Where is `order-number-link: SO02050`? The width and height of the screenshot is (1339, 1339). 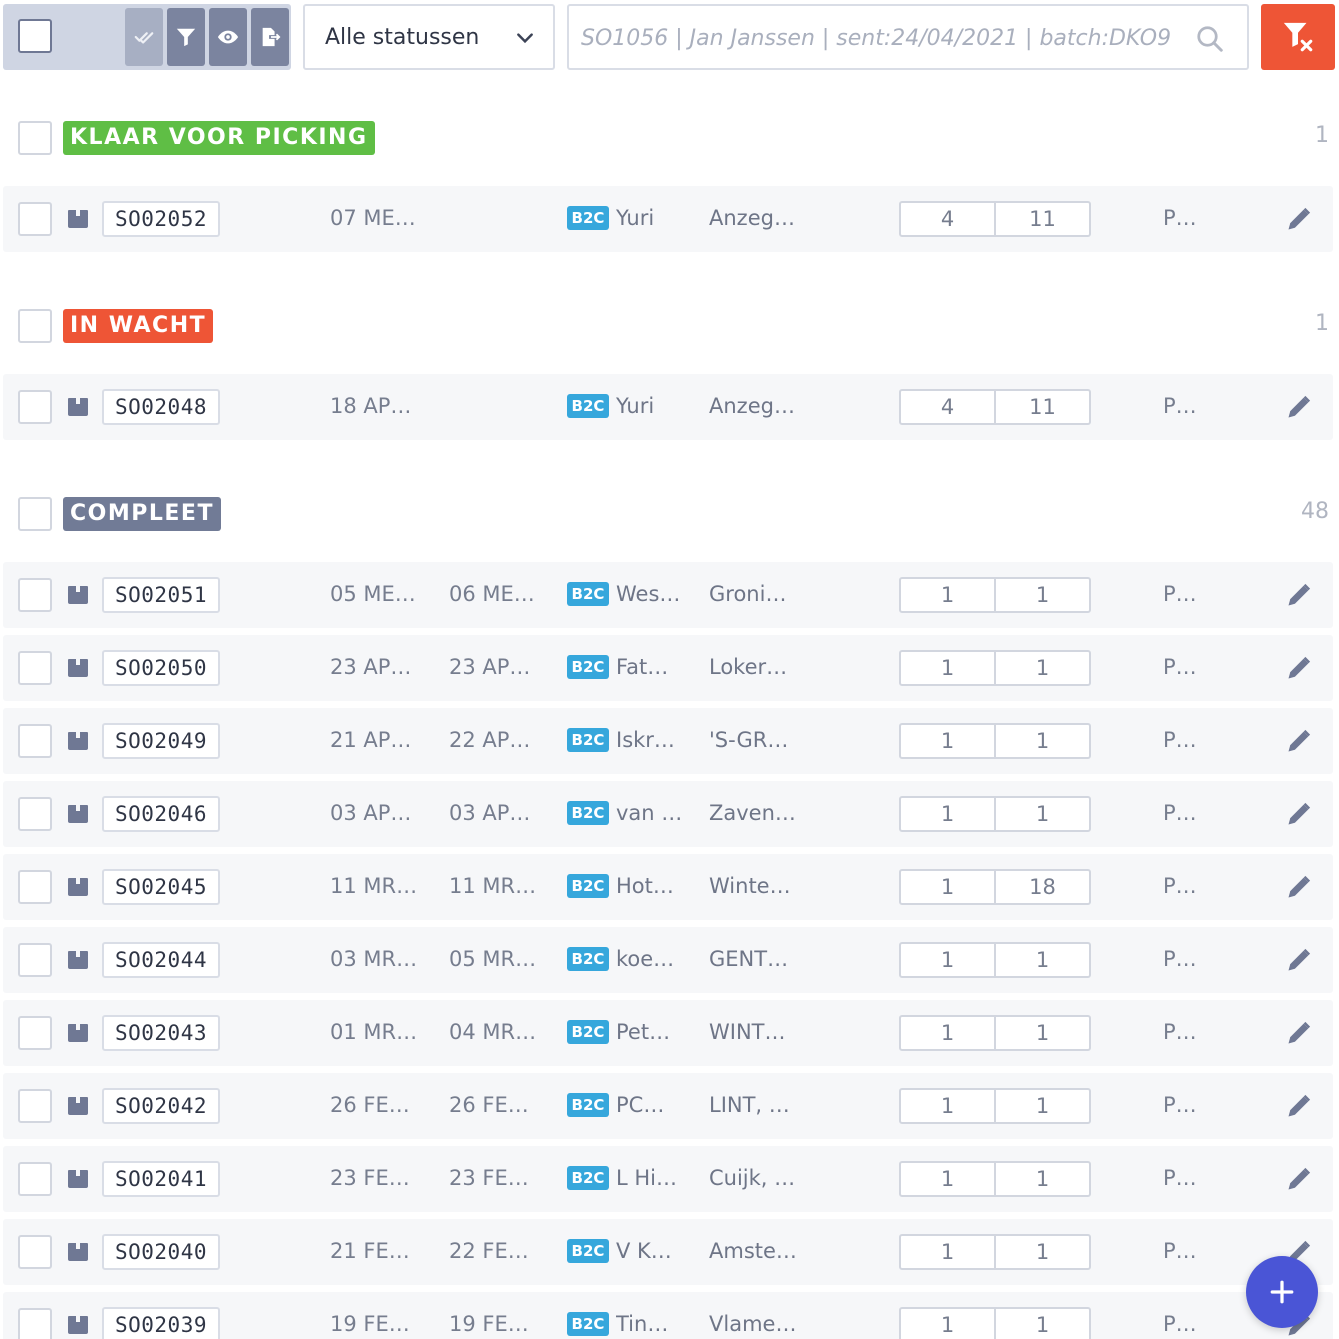 order-number-link: SO02050 is located at coordinates (161, 668).